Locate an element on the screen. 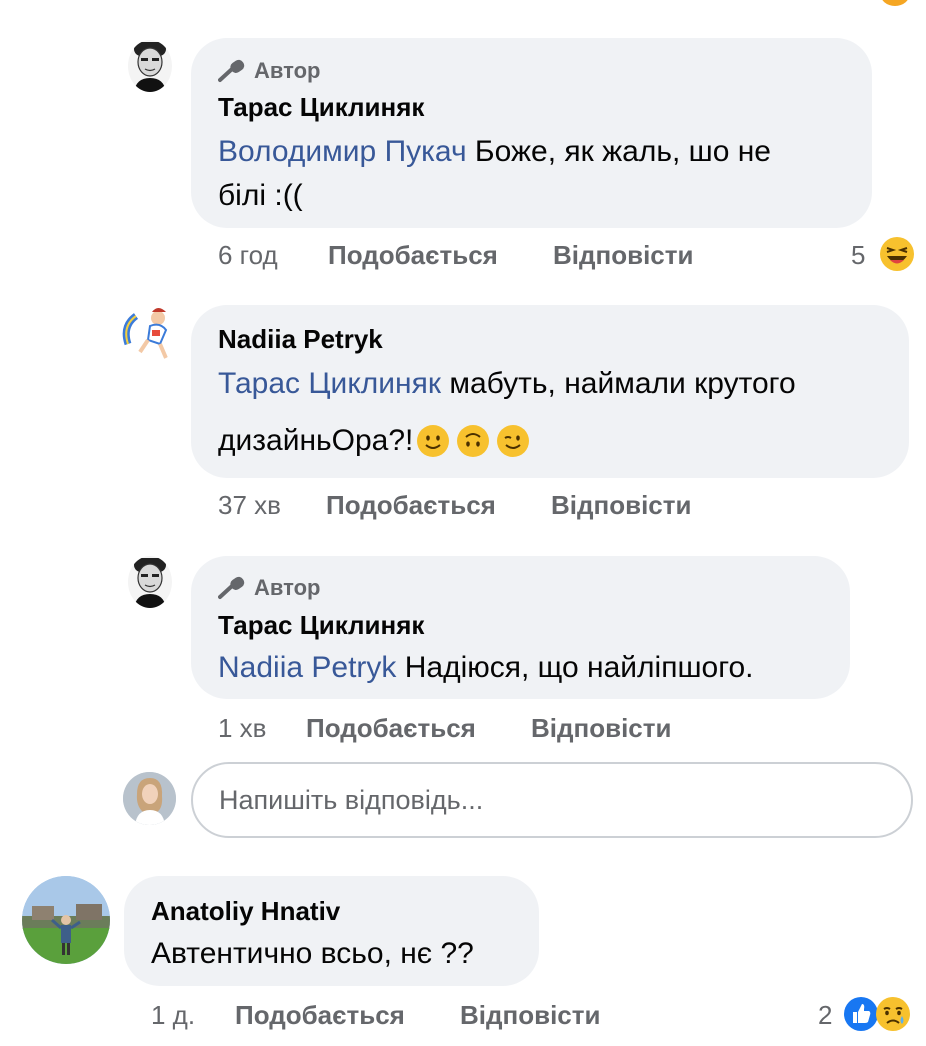 This screenshot has height=1046, width=926. previous-comment-reaction-icon is located at coordinates (895, 3).